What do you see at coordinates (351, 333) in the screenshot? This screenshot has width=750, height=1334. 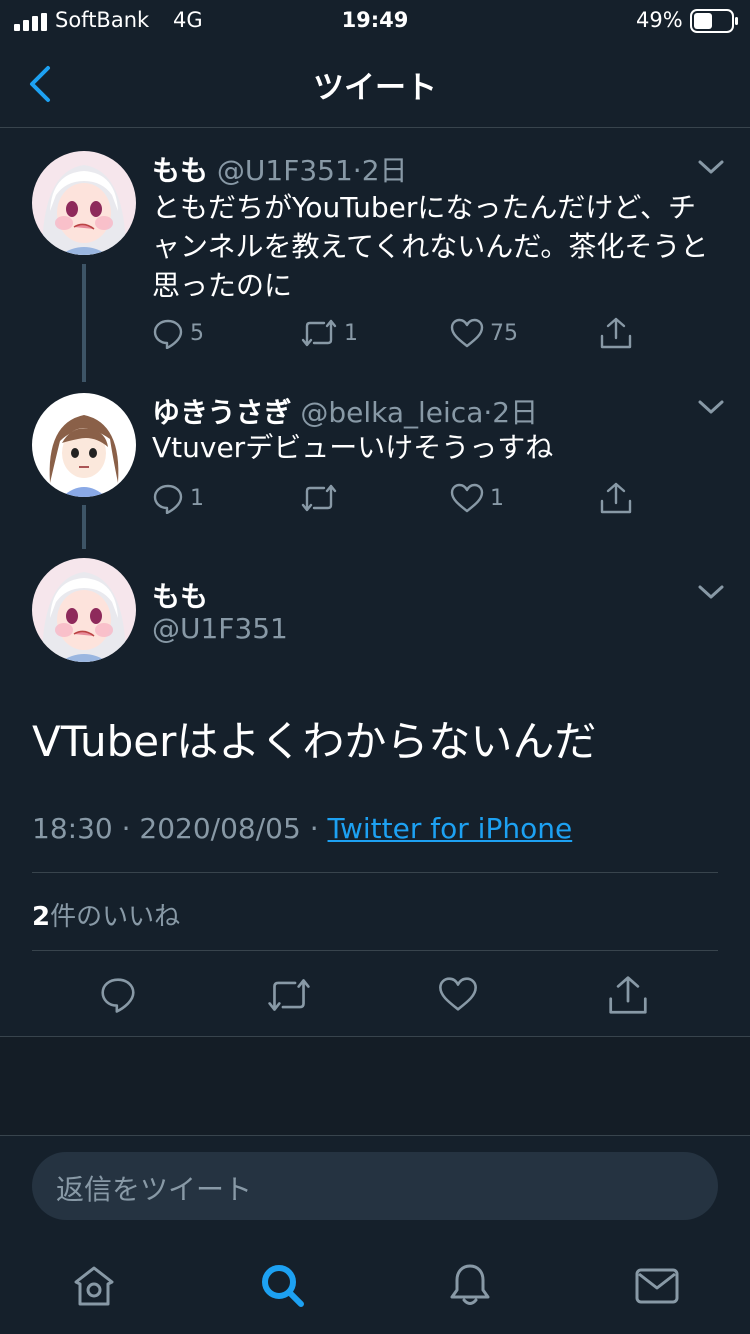 I see `retweet-count: 1` at bounding box center [351, 333].